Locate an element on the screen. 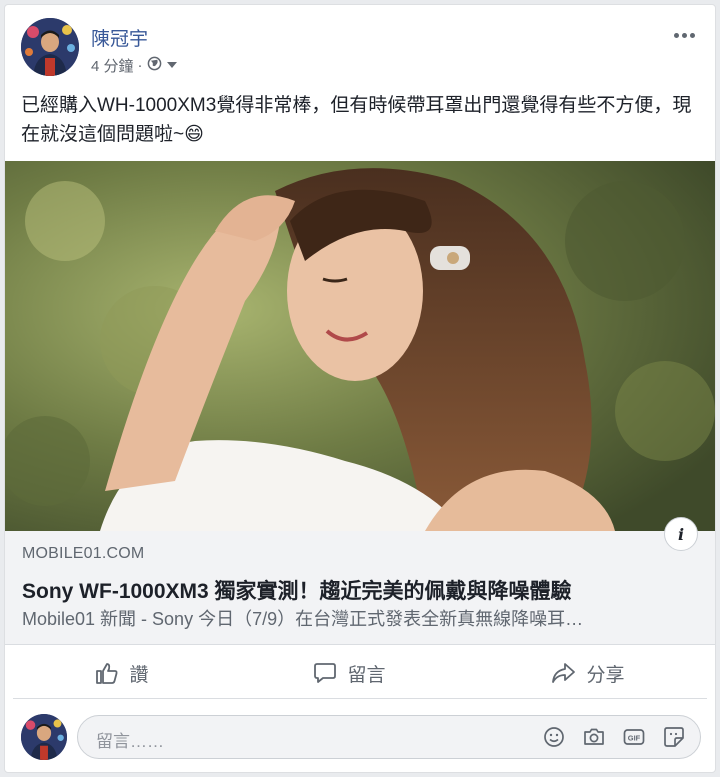 The height and width of the screenshot is (777, 720). smiley-icon is located at coordinates (555, 738).